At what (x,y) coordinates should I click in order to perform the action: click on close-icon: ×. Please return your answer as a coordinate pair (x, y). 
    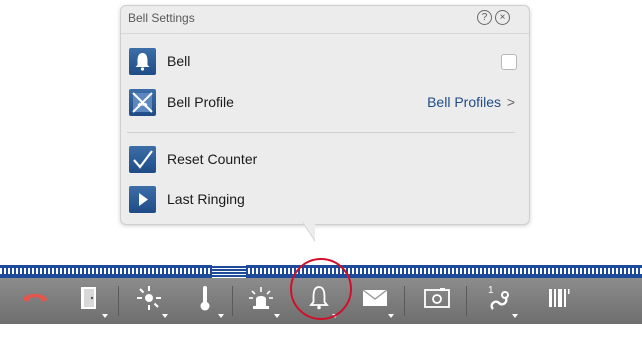
    Looking at the image, I should click on (502, 17).